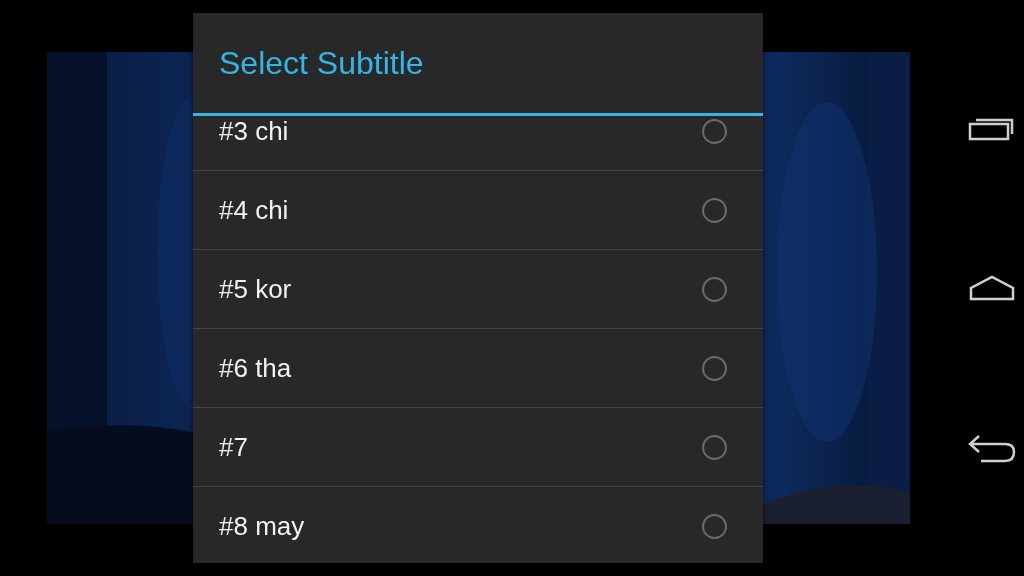  I want to click on option-label: #3 chi, so click(254, 131).